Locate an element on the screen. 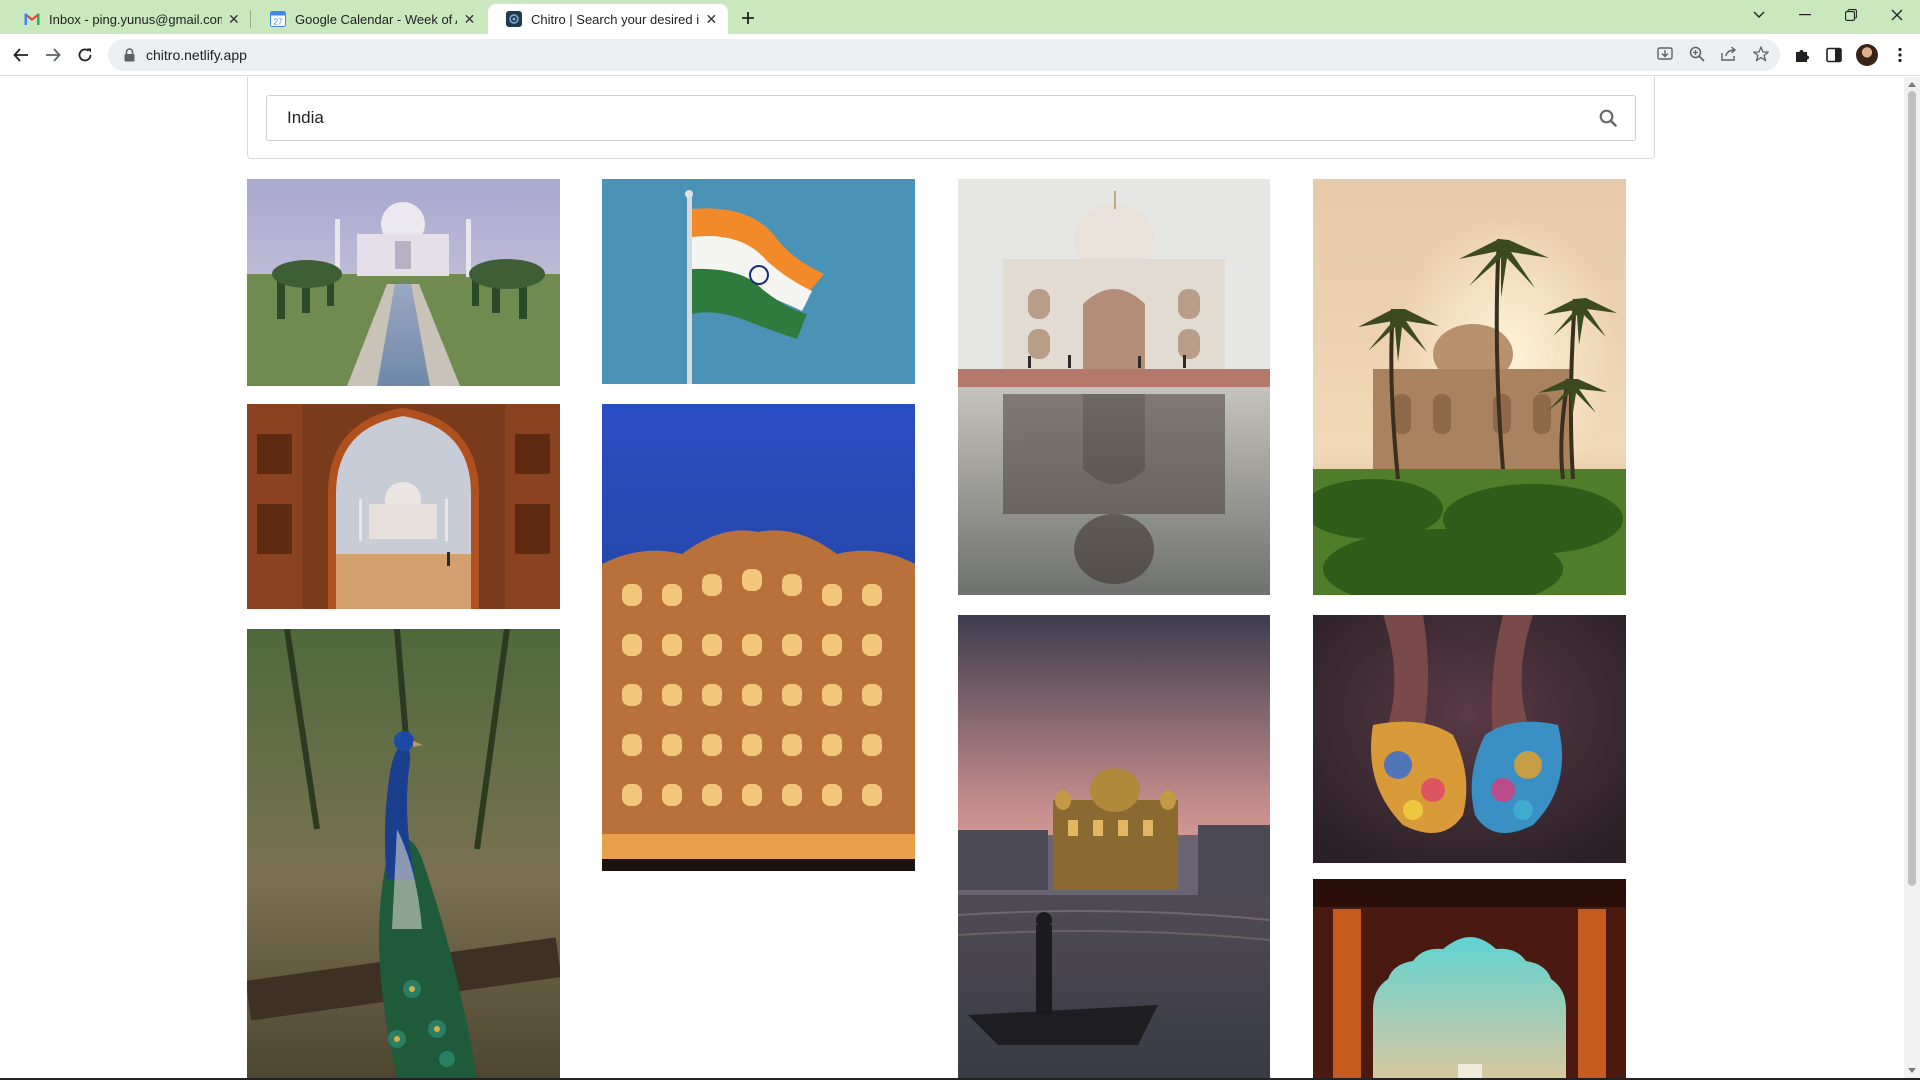 The image size is (1920, 1080). arrow-right-icon is located at coordinates (53, 55).